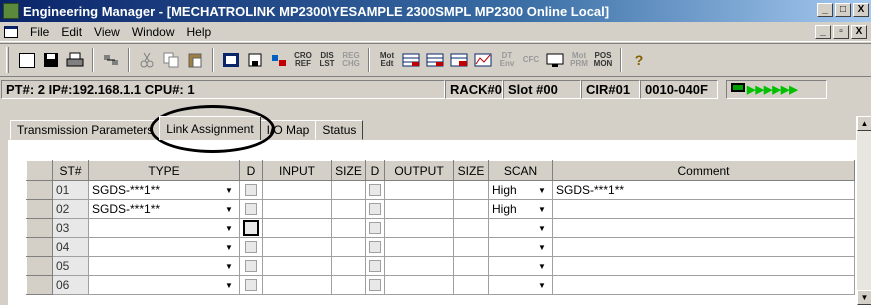  Describe the element at coordinates (639, 60) in the screenshot. I see `help-icon: ?` at that location.